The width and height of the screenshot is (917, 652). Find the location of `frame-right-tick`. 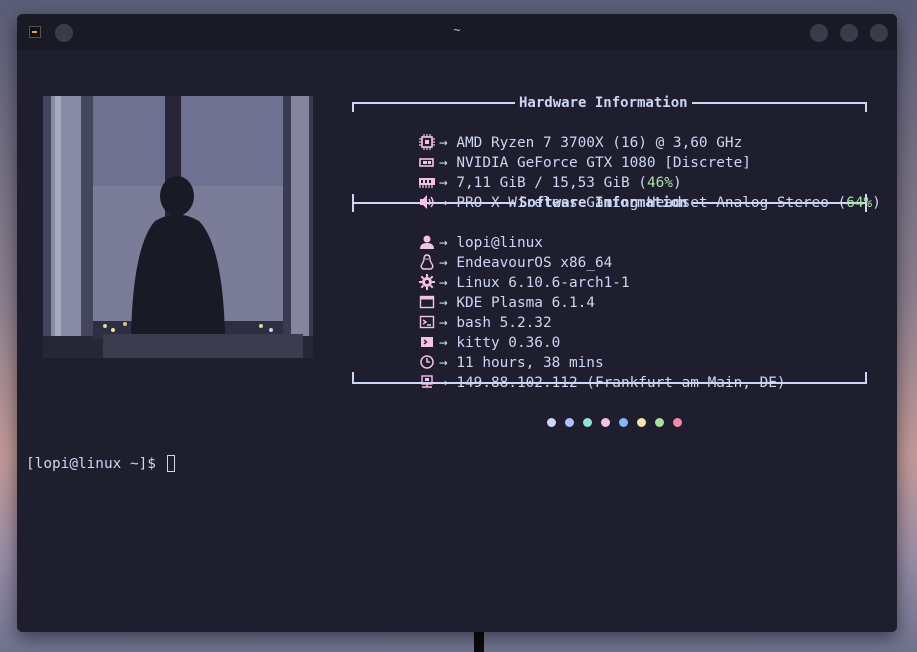

frame-right-tick is located at coordinates (866, 107).